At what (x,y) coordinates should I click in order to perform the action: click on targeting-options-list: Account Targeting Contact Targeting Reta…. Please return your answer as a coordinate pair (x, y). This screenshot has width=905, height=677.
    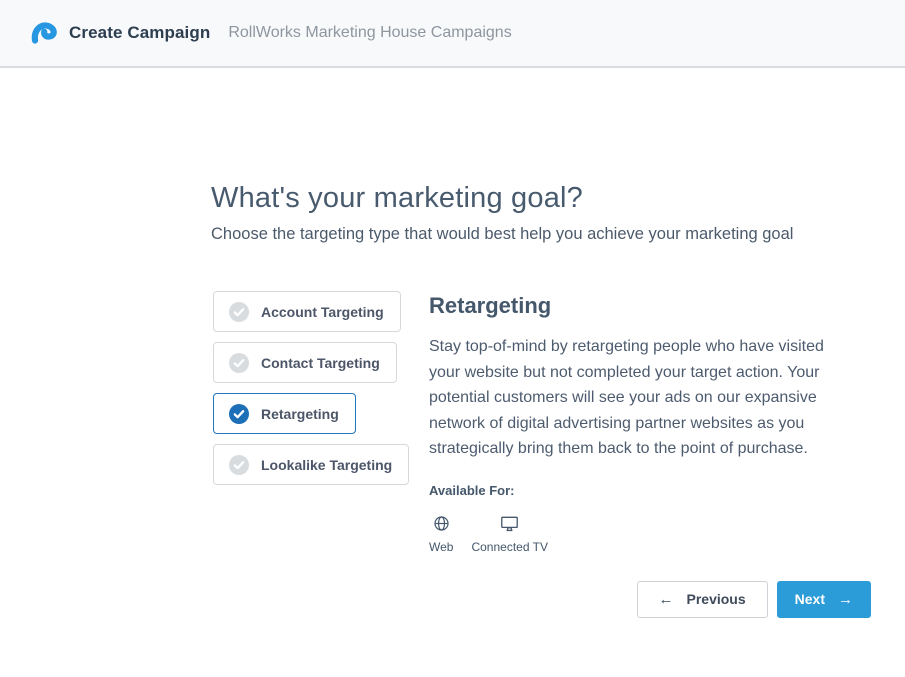
    Looking at the image, I should click on (311, 422).